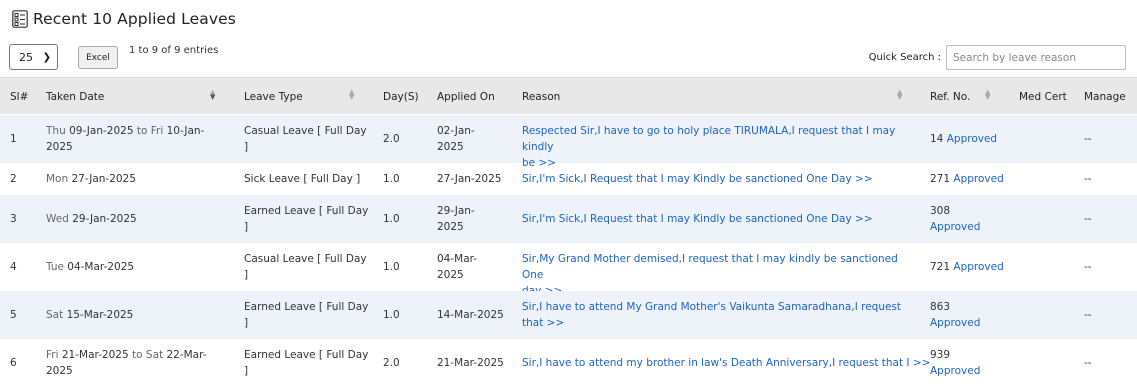  I want to click on reason-text: that >>, so click(543, 323).